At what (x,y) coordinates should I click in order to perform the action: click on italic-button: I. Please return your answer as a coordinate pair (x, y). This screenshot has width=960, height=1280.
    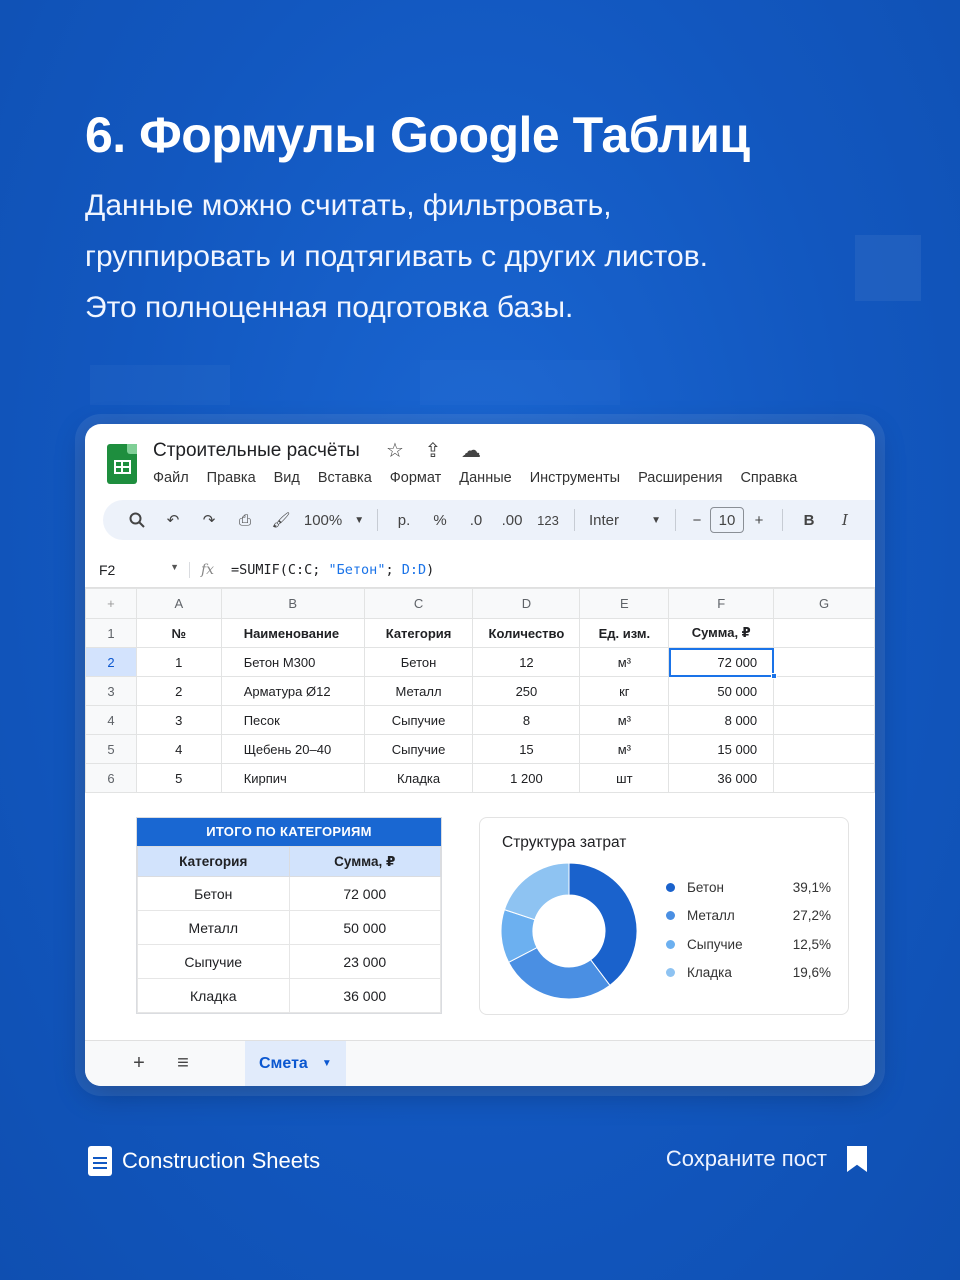
    Looking at the image, I should click on (845, 520).